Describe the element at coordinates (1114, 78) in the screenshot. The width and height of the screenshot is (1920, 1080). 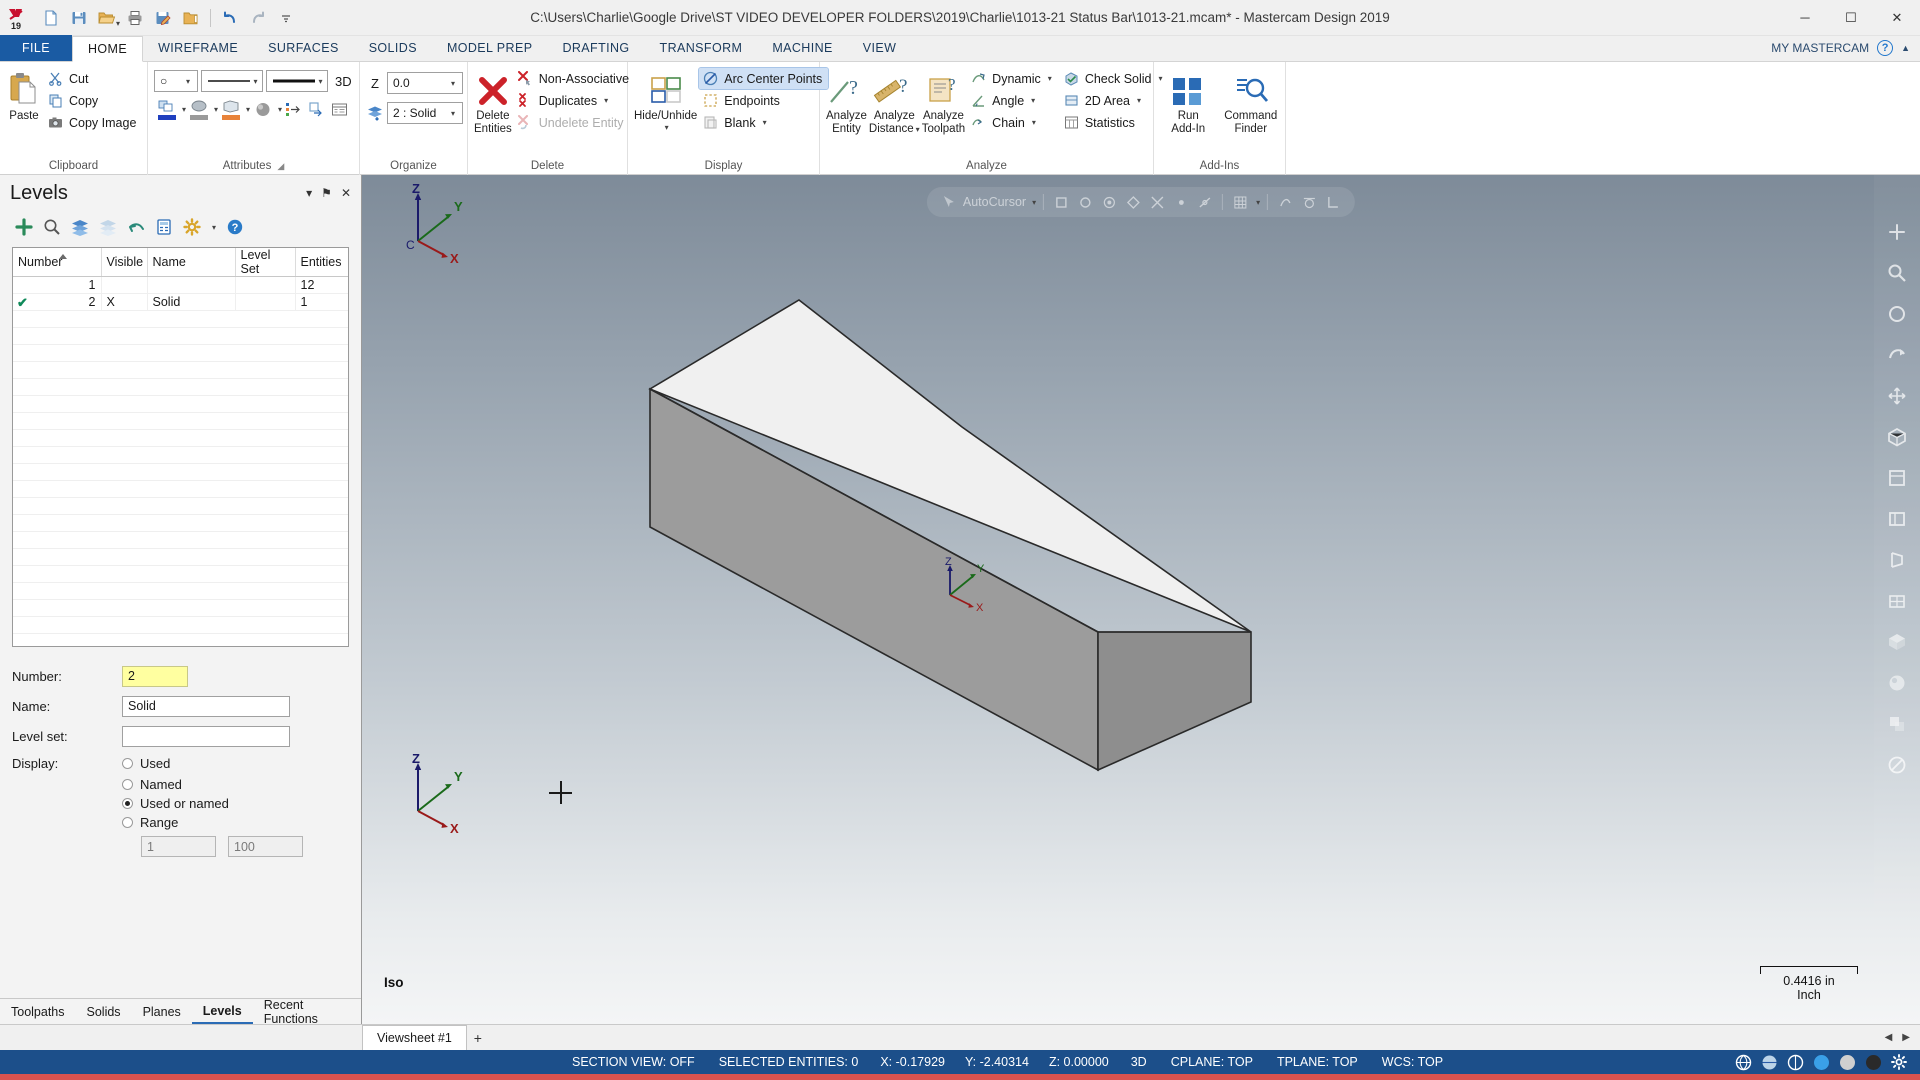
I see `check-solid-button: Check Solid ▾` at that location.